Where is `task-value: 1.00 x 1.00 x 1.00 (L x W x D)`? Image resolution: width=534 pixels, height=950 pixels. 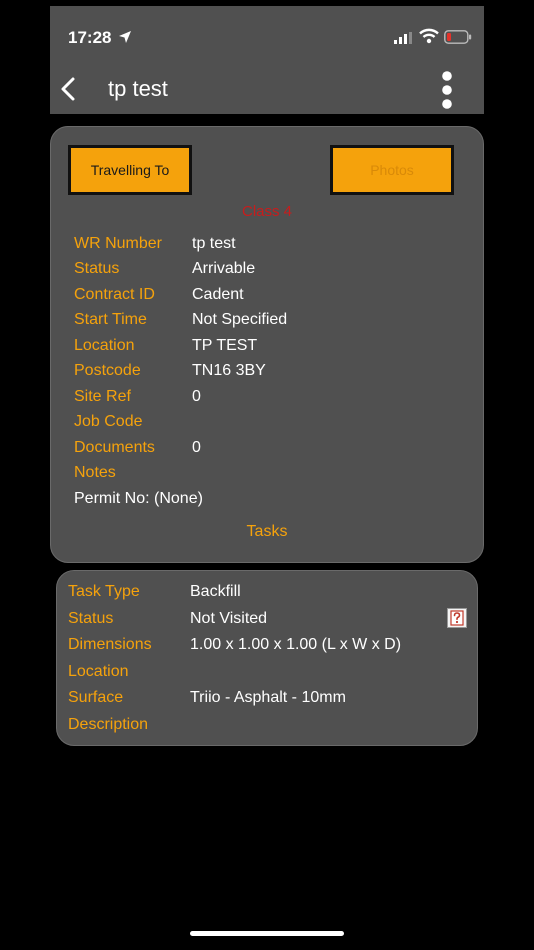 task-value: 1.00 x 1.00 x 1.00 (L x W x D) is located at coordinates (296, 644).